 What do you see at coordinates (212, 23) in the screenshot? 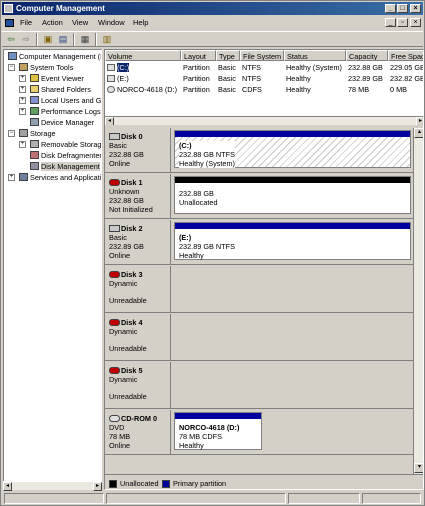
I see `menu-bar: File Action View Window Help _ ▫ ×` at bounding box center [212, 23].